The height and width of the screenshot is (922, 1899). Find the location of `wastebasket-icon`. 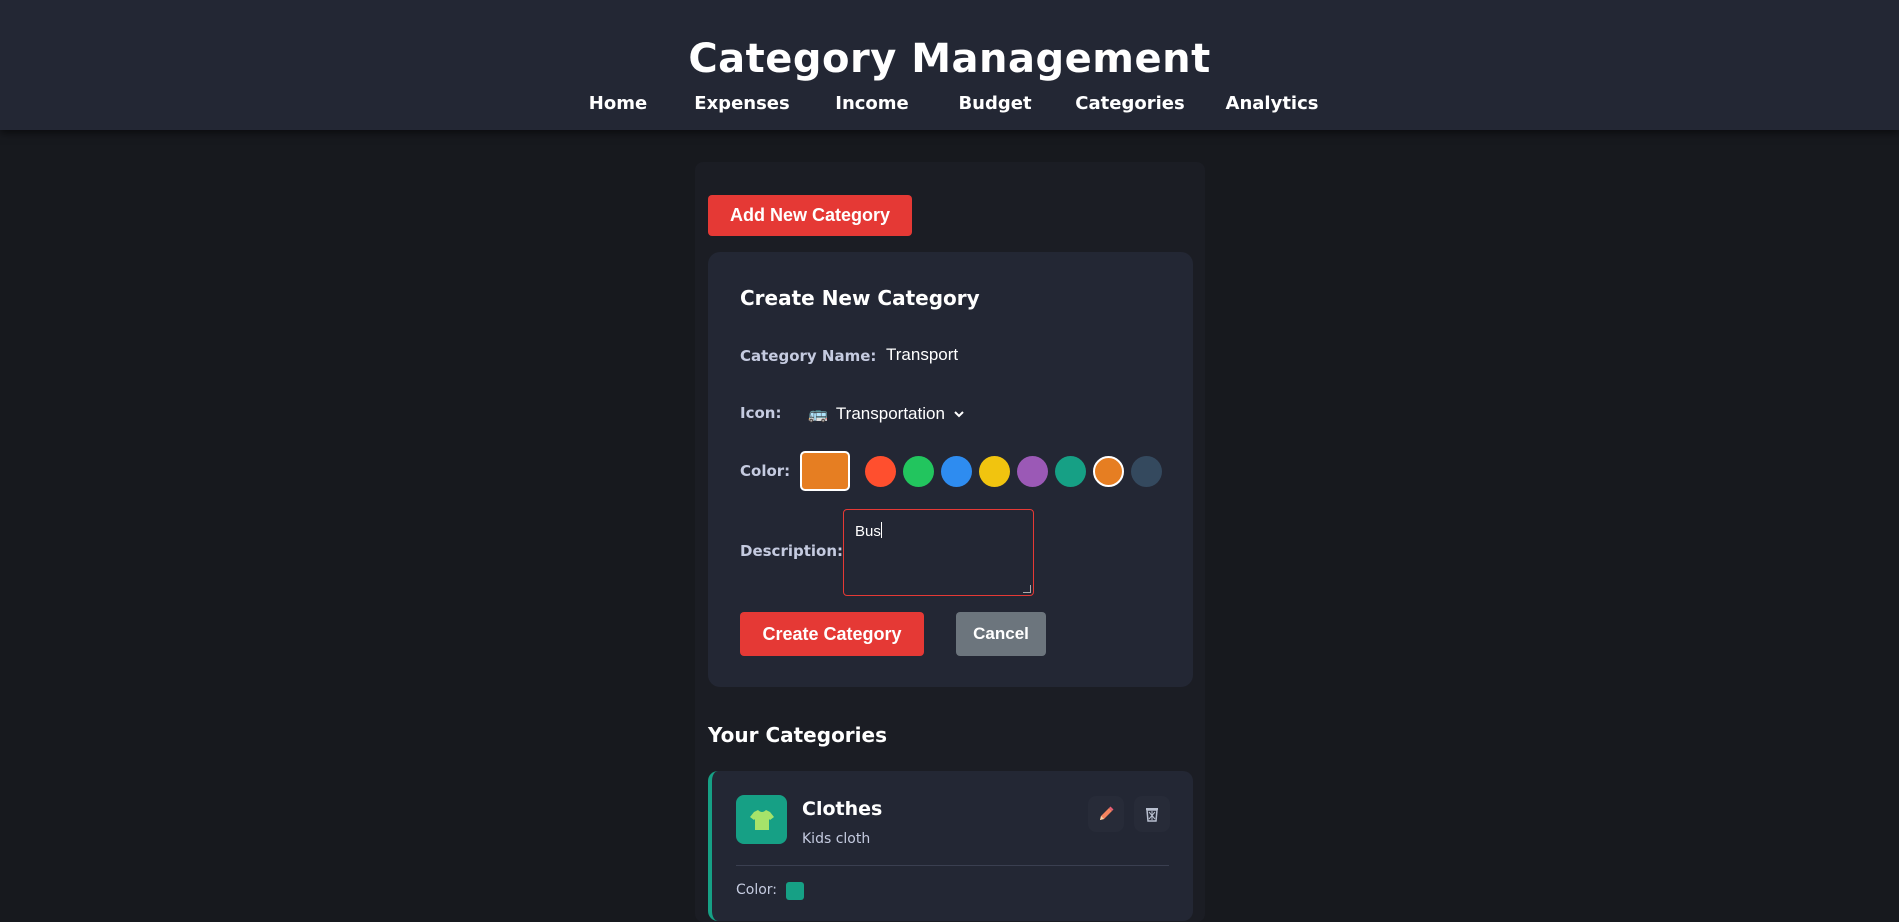

wastebasket-icon is located at coordinates (1152, 815).